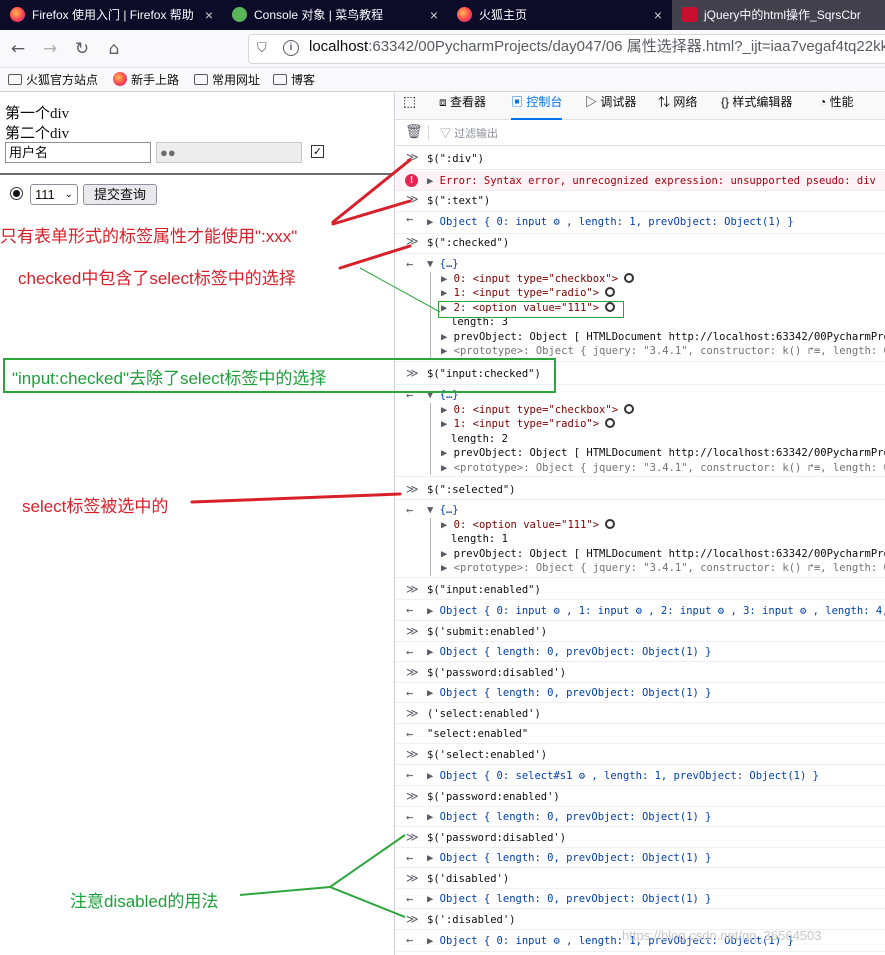  What do you see at coordinates (677, 106) in the screenshot?
I see `tab-network: ⇅ 网络` at bounding box center [677, 106].